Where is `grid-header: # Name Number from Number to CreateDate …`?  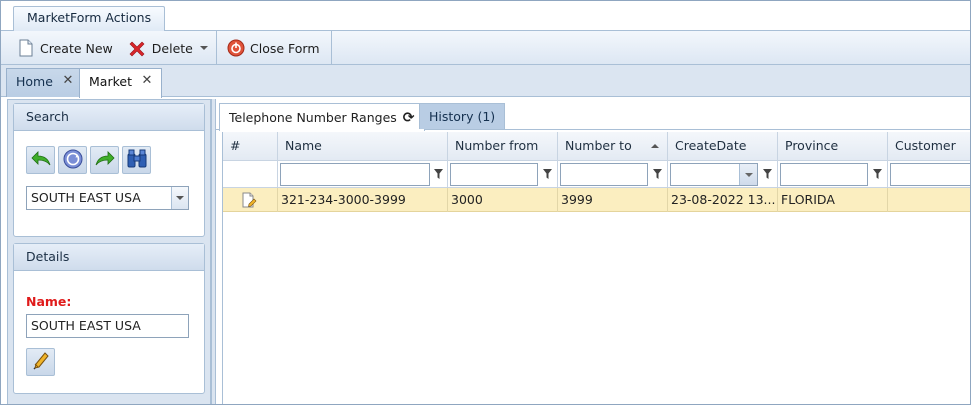
grid-header: # Name Number from Number to CreateDate … is located at coordinates (596, 146).